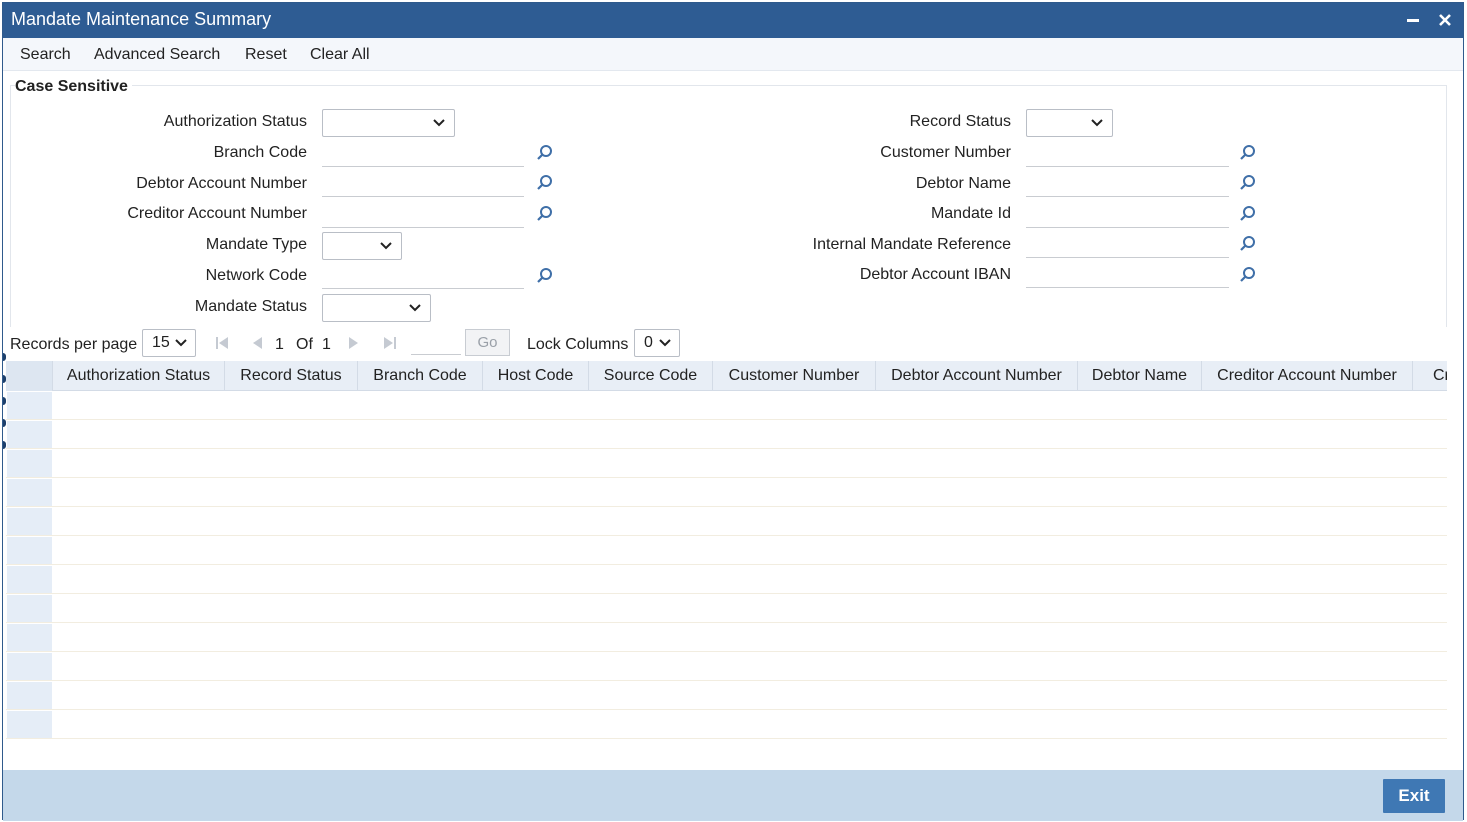 The width and height of the screenshot is (1467, 822). Describe the element at coordinates (1307, 376) in the screenshot. I see `column-header-creditor-account-number: Creditor Account Number` at that location.